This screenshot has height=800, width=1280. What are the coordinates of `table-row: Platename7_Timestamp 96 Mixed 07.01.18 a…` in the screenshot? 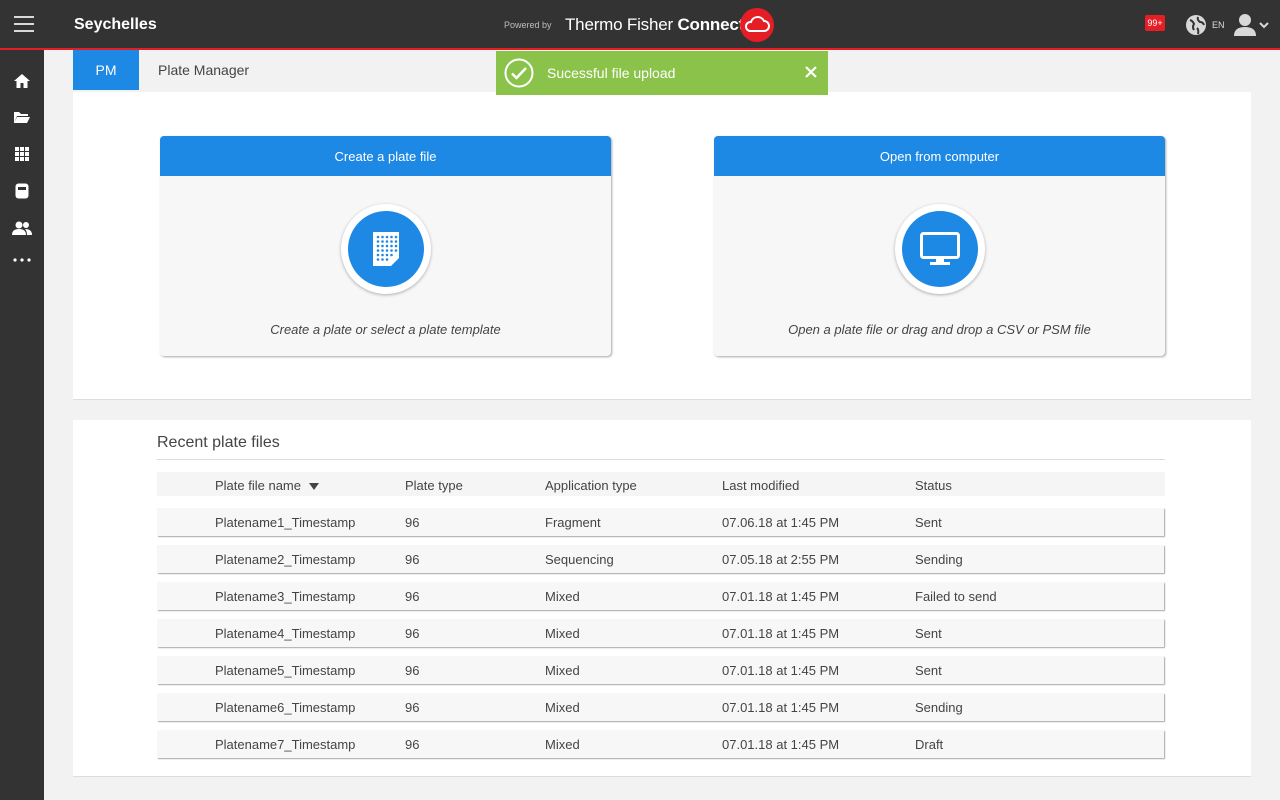 It's located at (660, 744).